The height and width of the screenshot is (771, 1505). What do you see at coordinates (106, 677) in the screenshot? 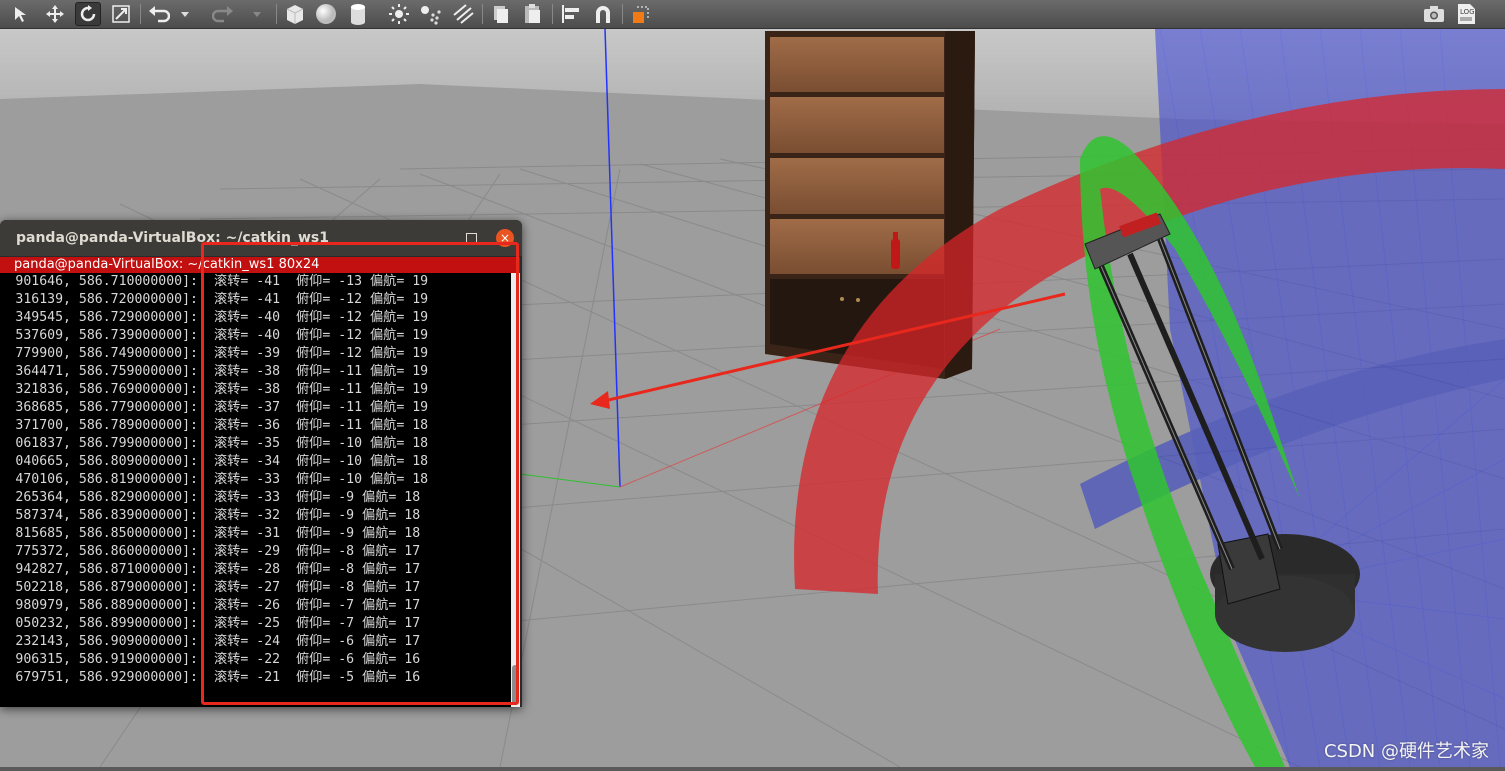
I see `terminal-line-timestamp: 679751, 586.929000000]:` at bounding box center [106, 677].